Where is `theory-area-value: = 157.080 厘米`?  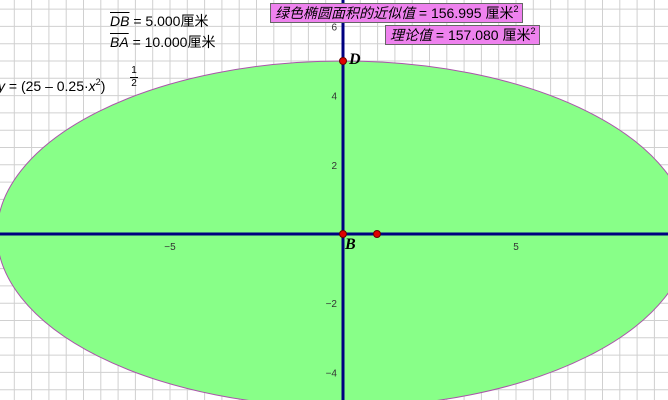
theory-area-value: = 157.080 厘米 is located at coordinates (481, 35).